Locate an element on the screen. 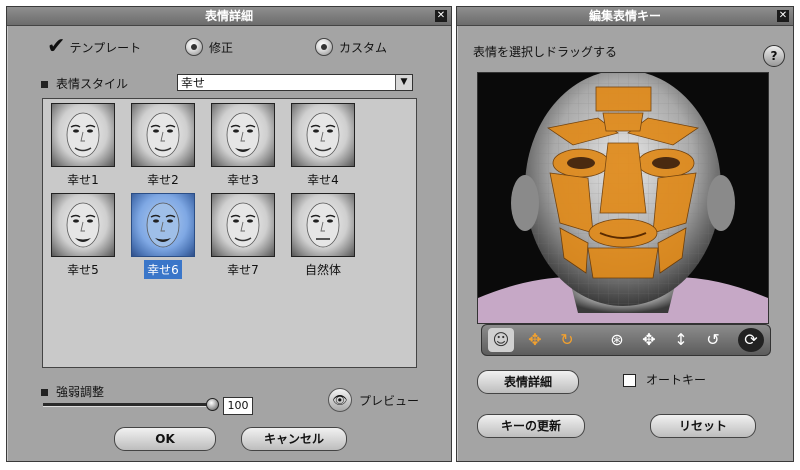 This screenshot has height=470, width=800. preset-label: 幸せ3 is located at coordinates (243, 180).